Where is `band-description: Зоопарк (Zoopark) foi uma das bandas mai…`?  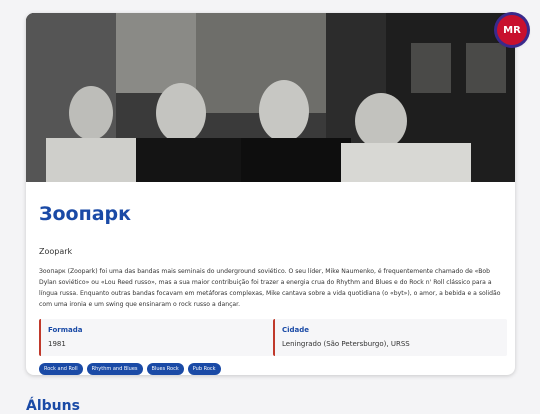 band-description: Зоопарк (Zoopark) foi uma das bandas mai… is located at coordinates (270, 288).